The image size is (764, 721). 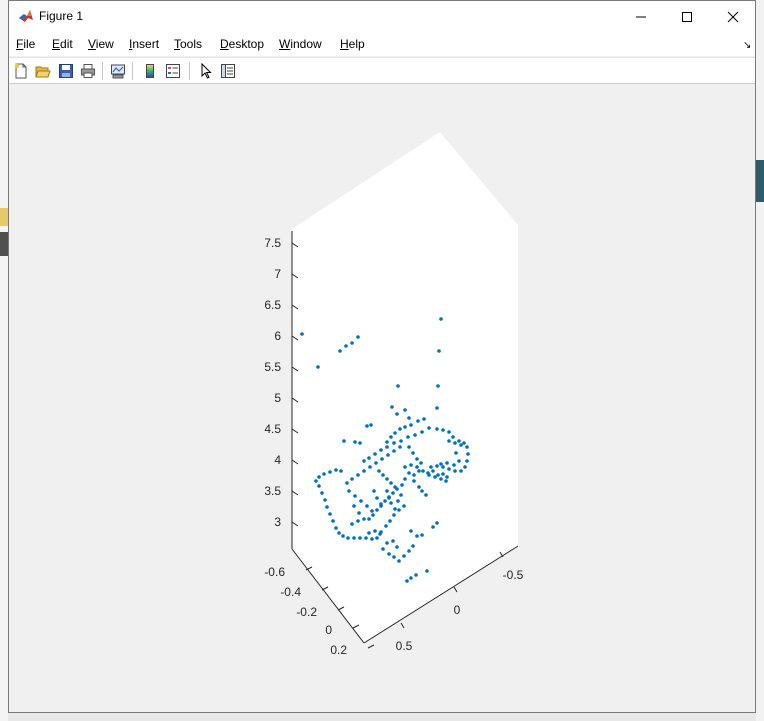 I want to click on legend-icon, so click(x=173, y=71).